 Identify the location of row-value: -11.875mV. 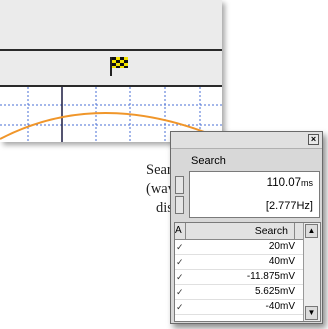
(270, 276).